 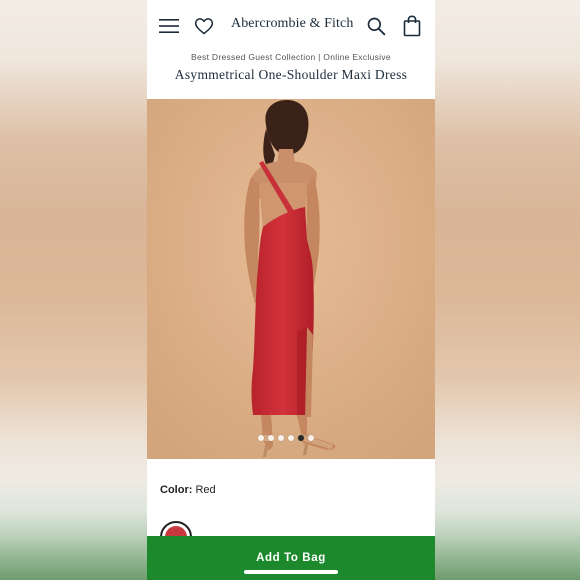 I want to click on add-to-bag-label: Add To Bag, so click(x=291, y=558).